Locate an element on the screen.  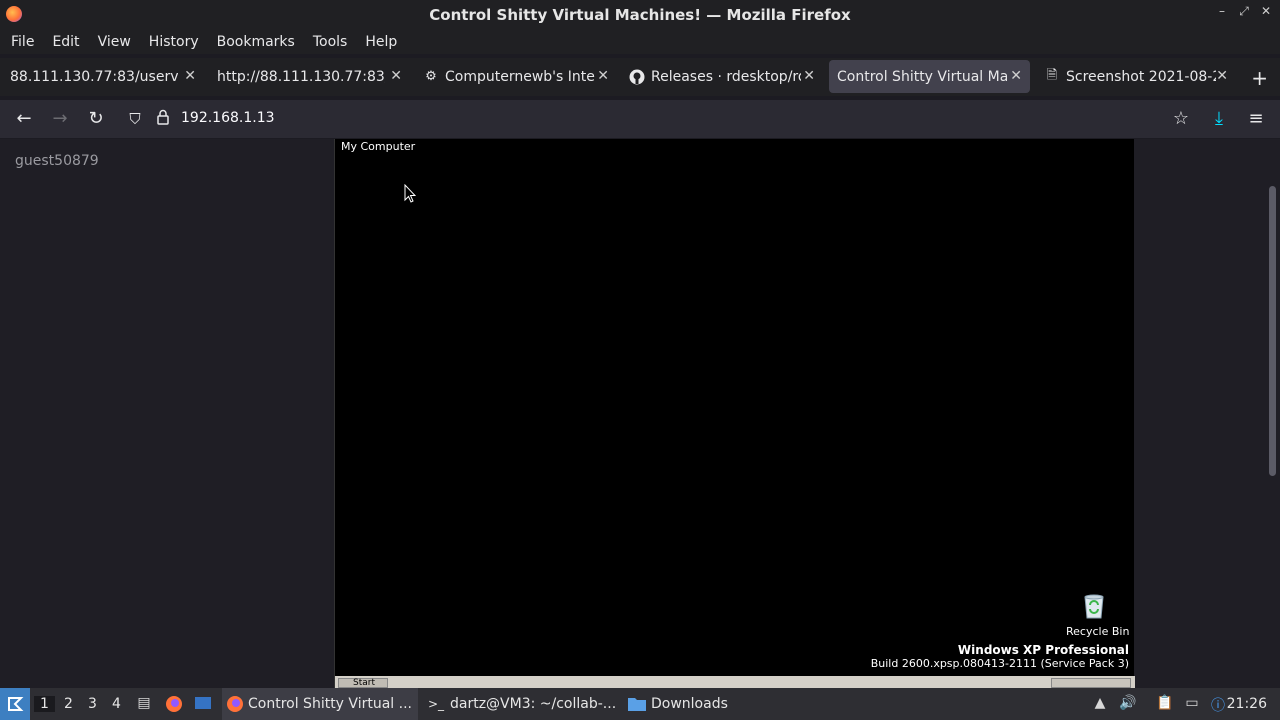
shield-icon: ⛉ is located at coordinates (135, 119).